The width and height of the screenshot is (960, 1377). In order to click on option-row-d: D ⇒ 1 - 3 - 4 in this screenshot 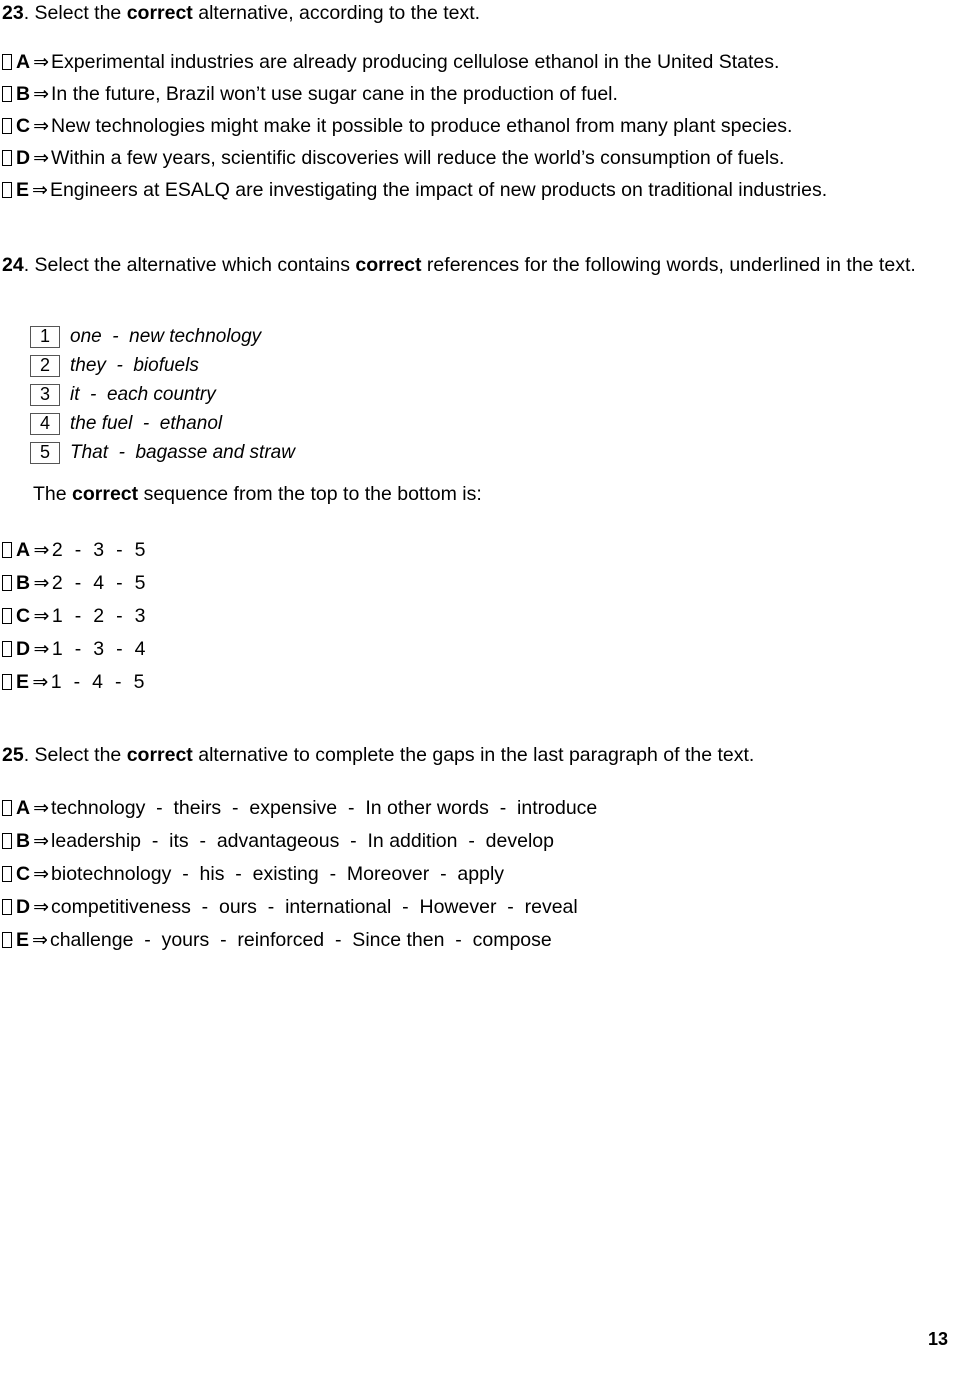, I will do `click(74, 652)`.